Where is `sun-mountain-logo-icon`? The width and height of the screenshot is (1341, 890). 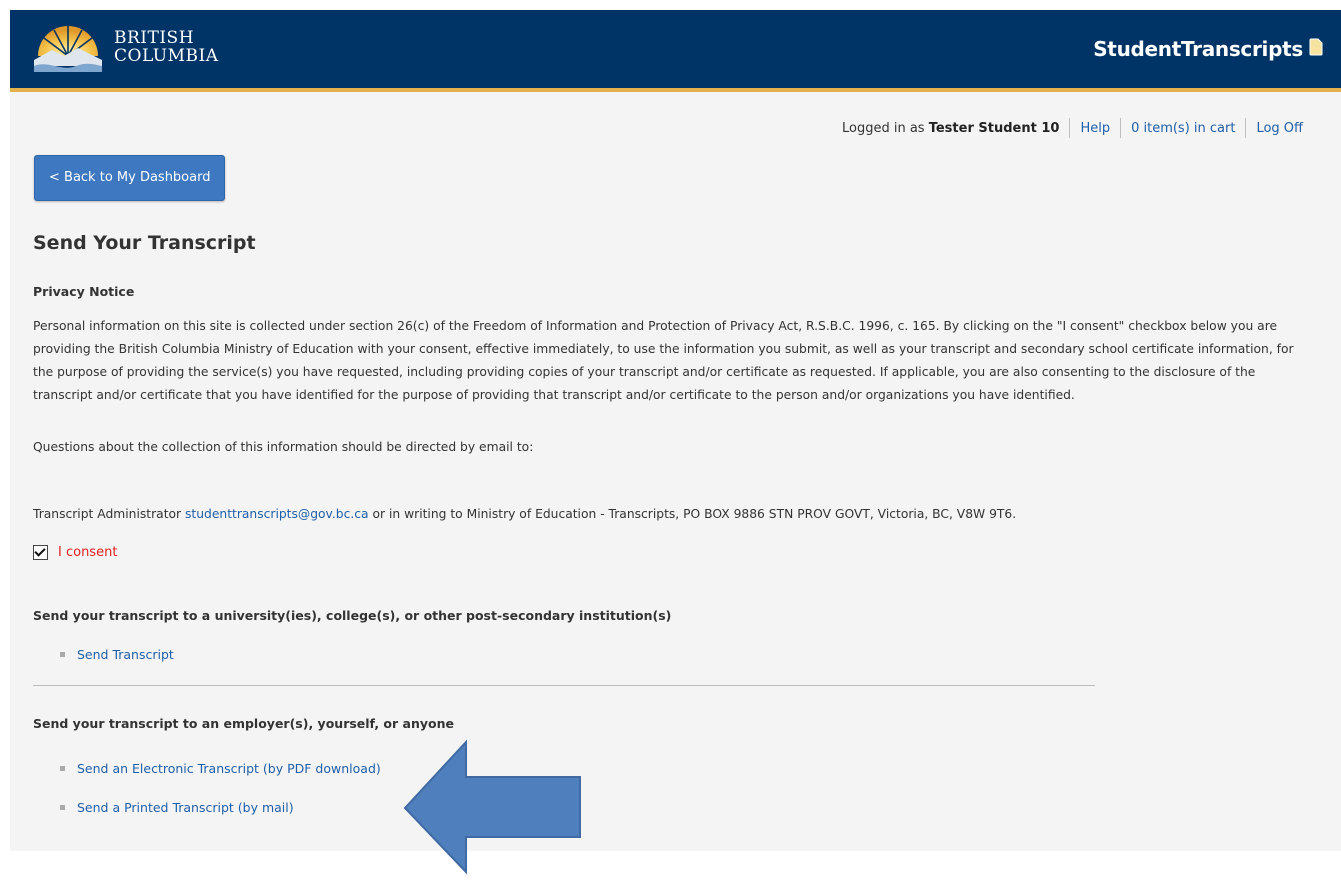 sun-mountain-logo-icon is located at coordinates (68, 49).